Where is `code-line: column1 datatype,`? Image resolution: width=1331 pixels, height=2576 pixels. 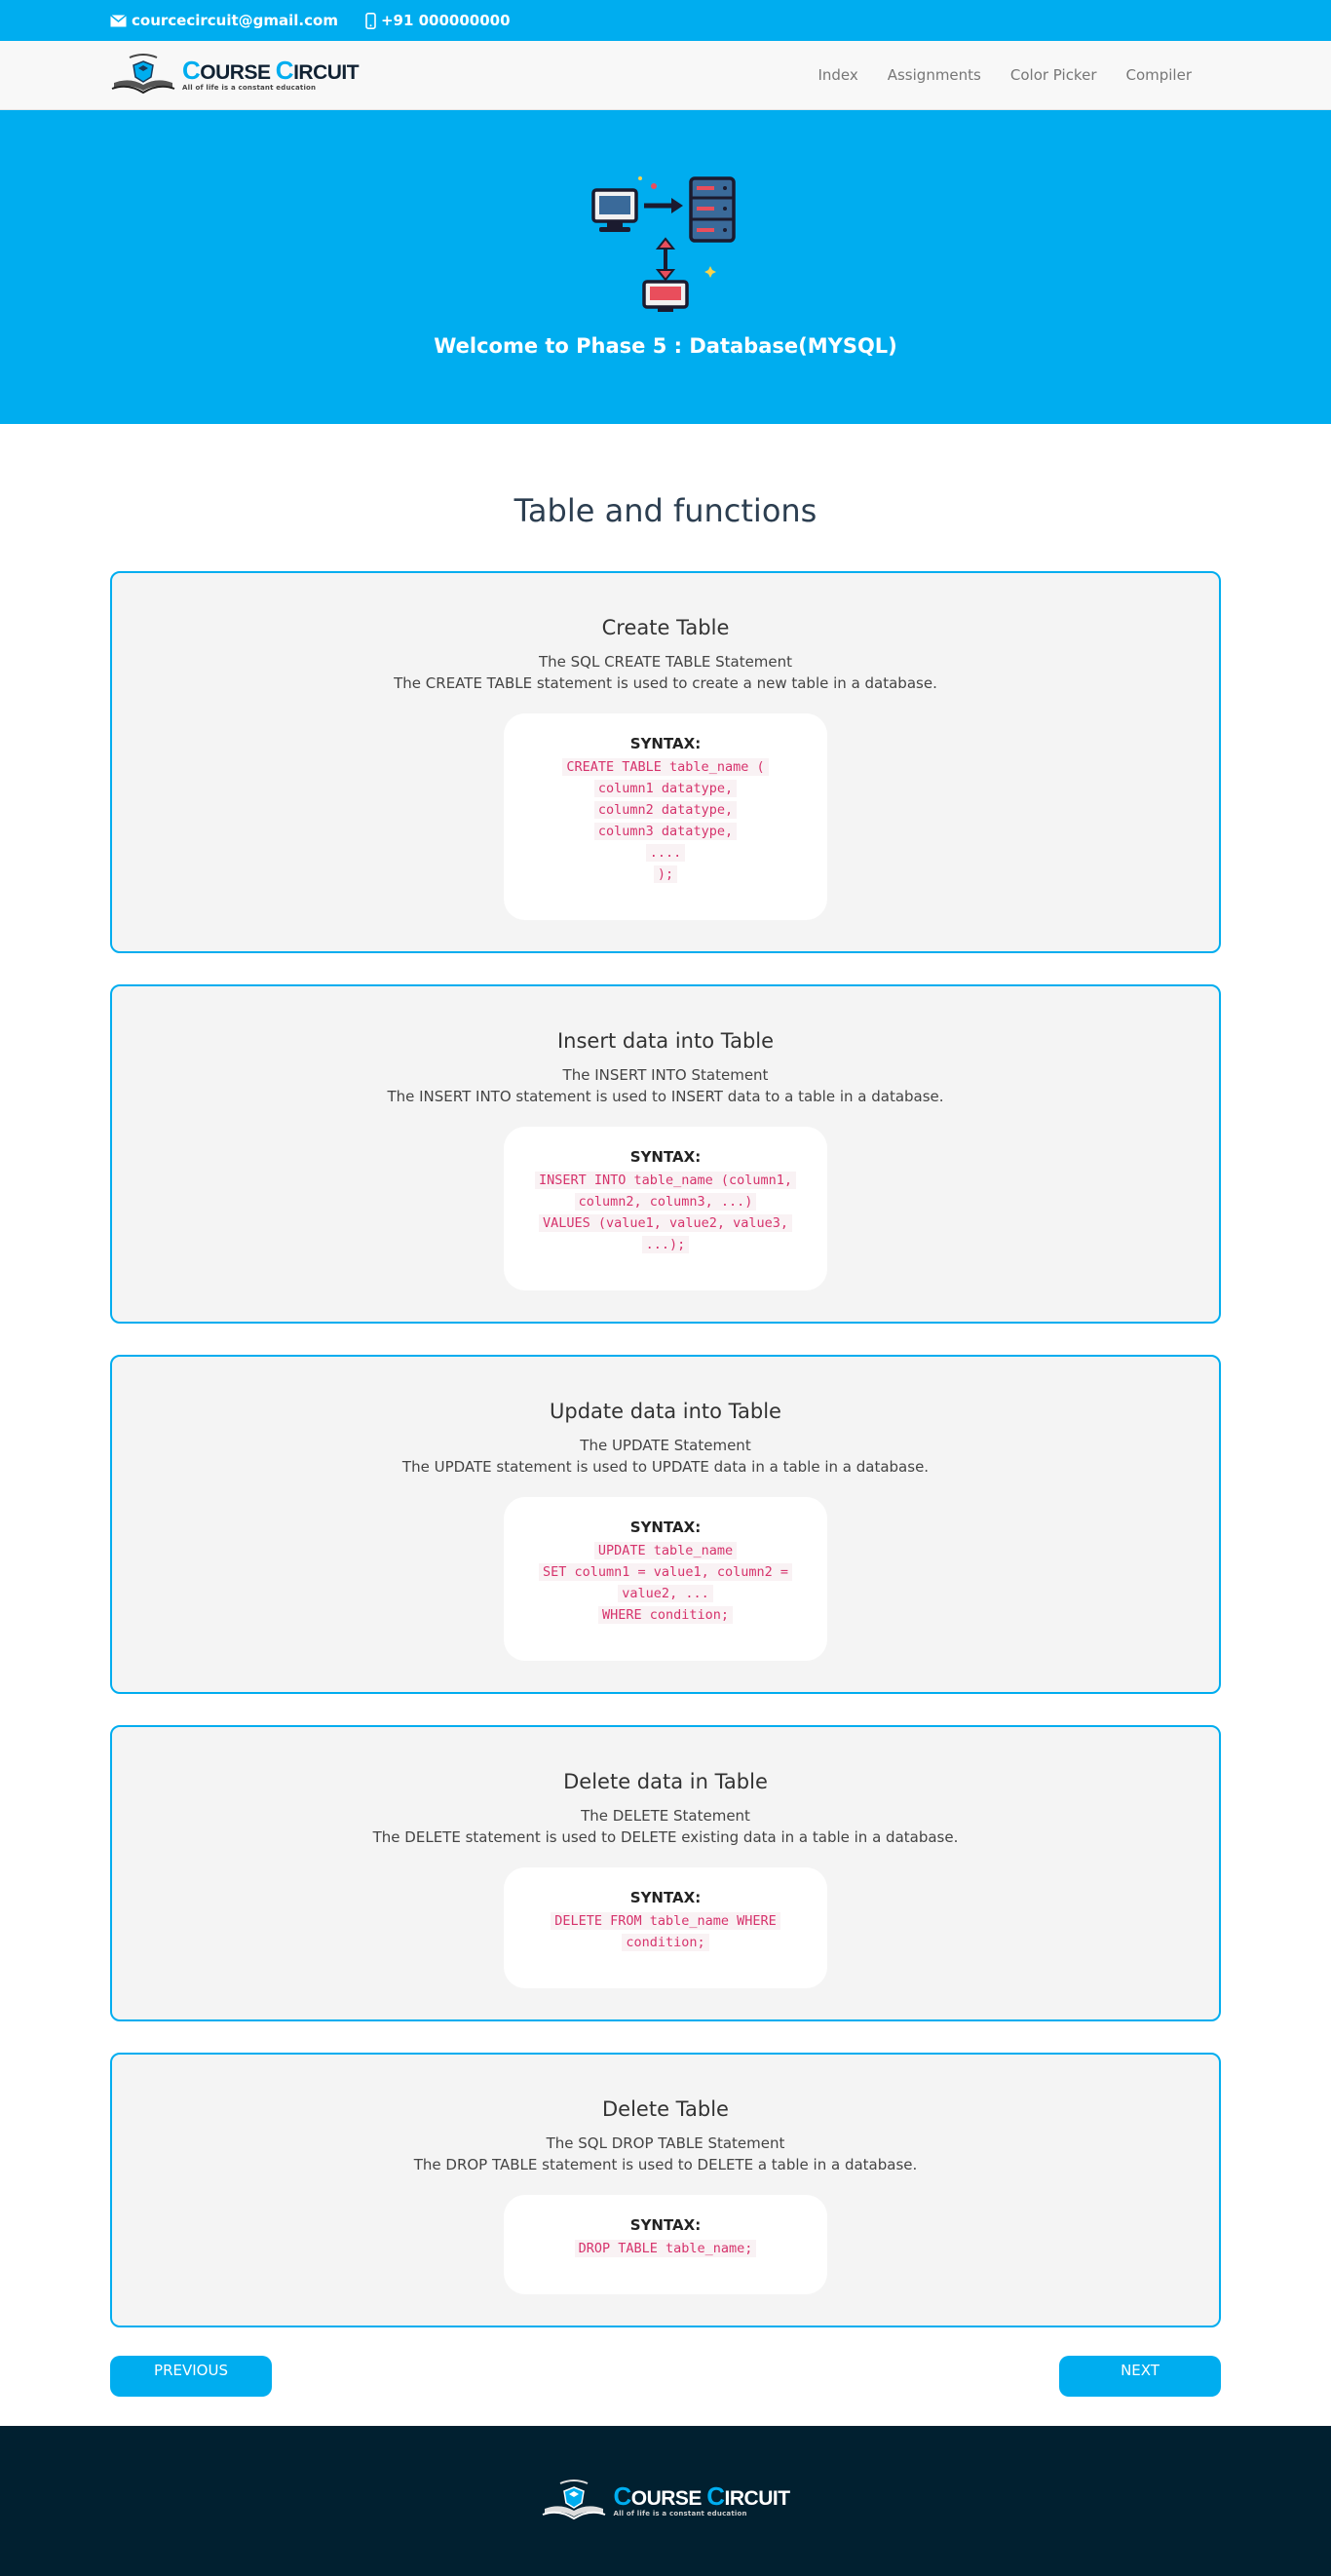 code-line: column1 datatype, is located at coordinates (665, 788).